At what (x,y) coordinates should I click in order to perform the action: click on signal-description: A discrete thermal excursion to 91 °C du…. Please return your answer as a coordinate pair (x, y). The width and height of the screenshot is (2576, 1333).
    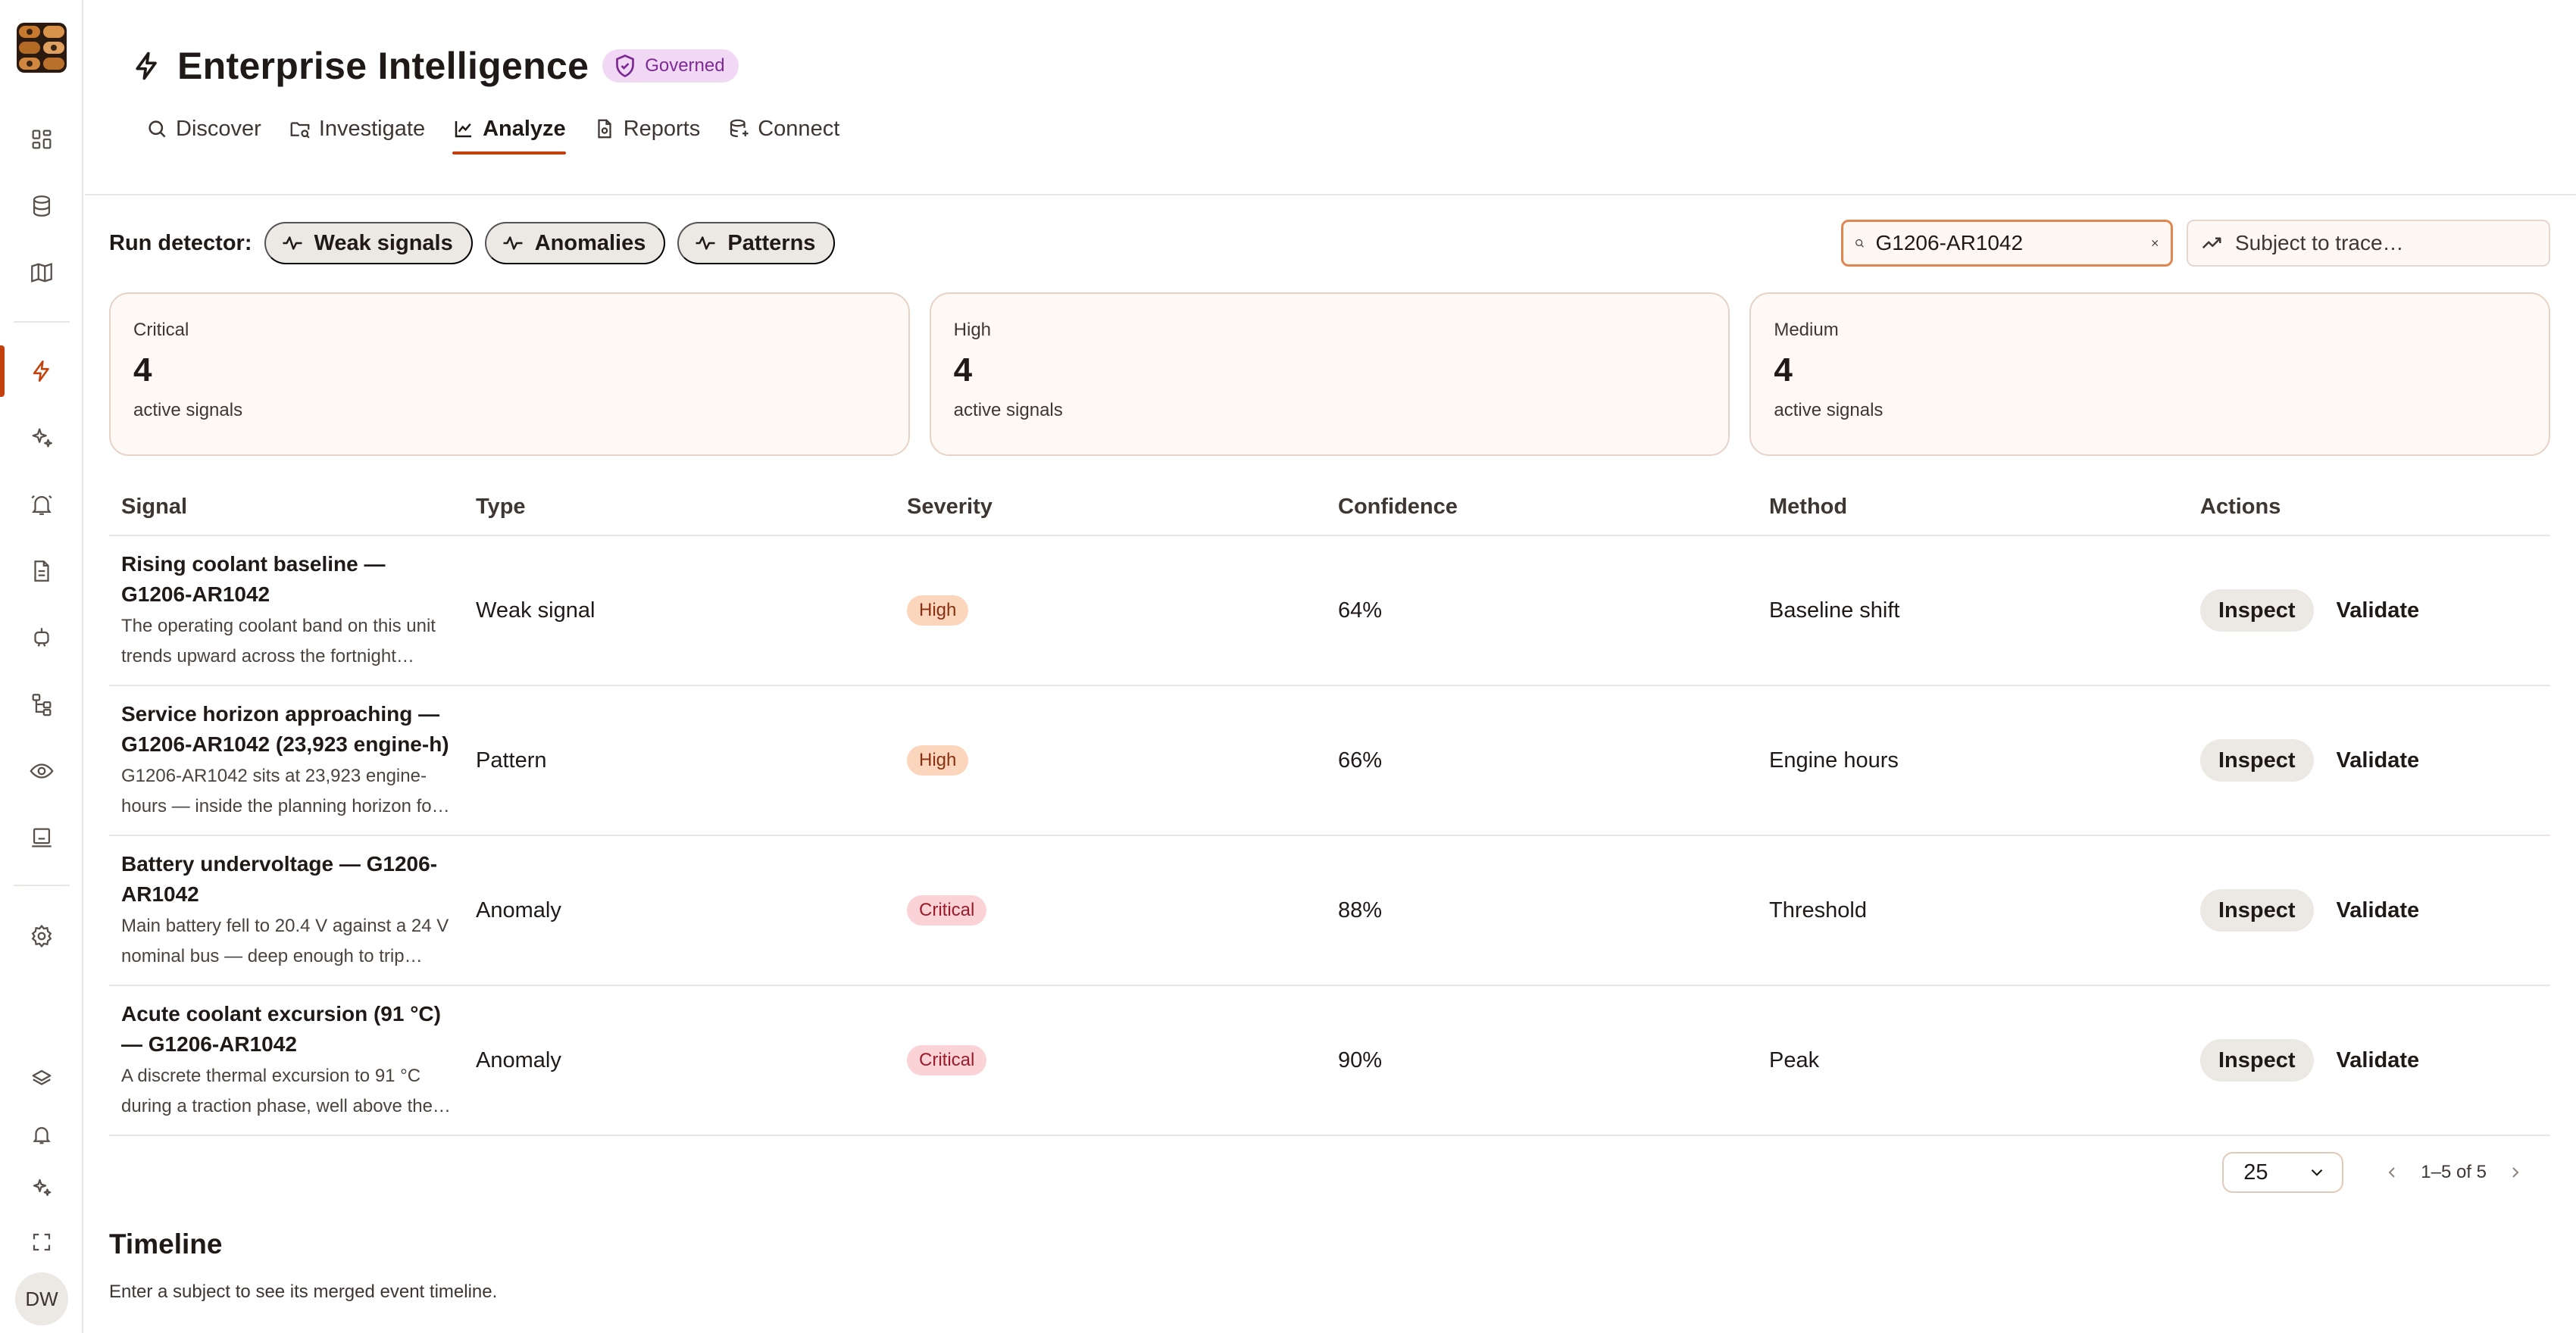
    Looking at the image, I should click on (286, 1091).